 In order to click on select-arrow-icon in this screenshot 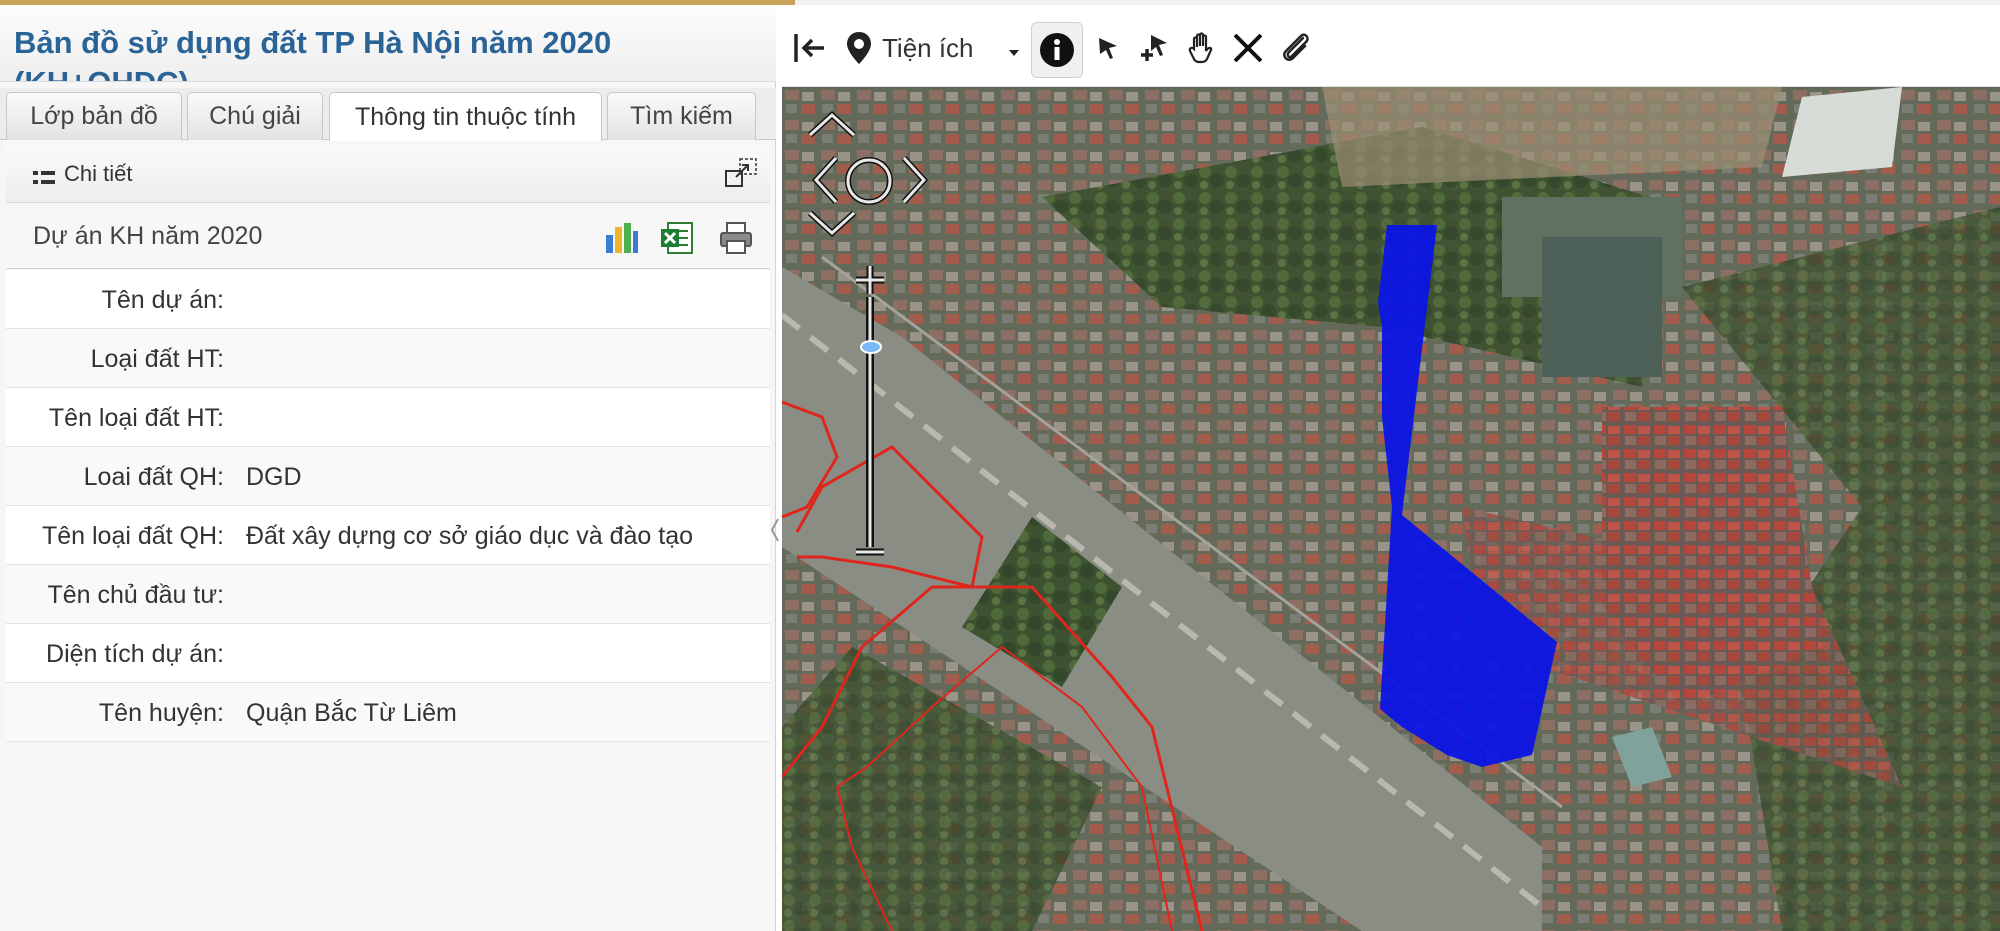, I will do `click(1108, 48)`.